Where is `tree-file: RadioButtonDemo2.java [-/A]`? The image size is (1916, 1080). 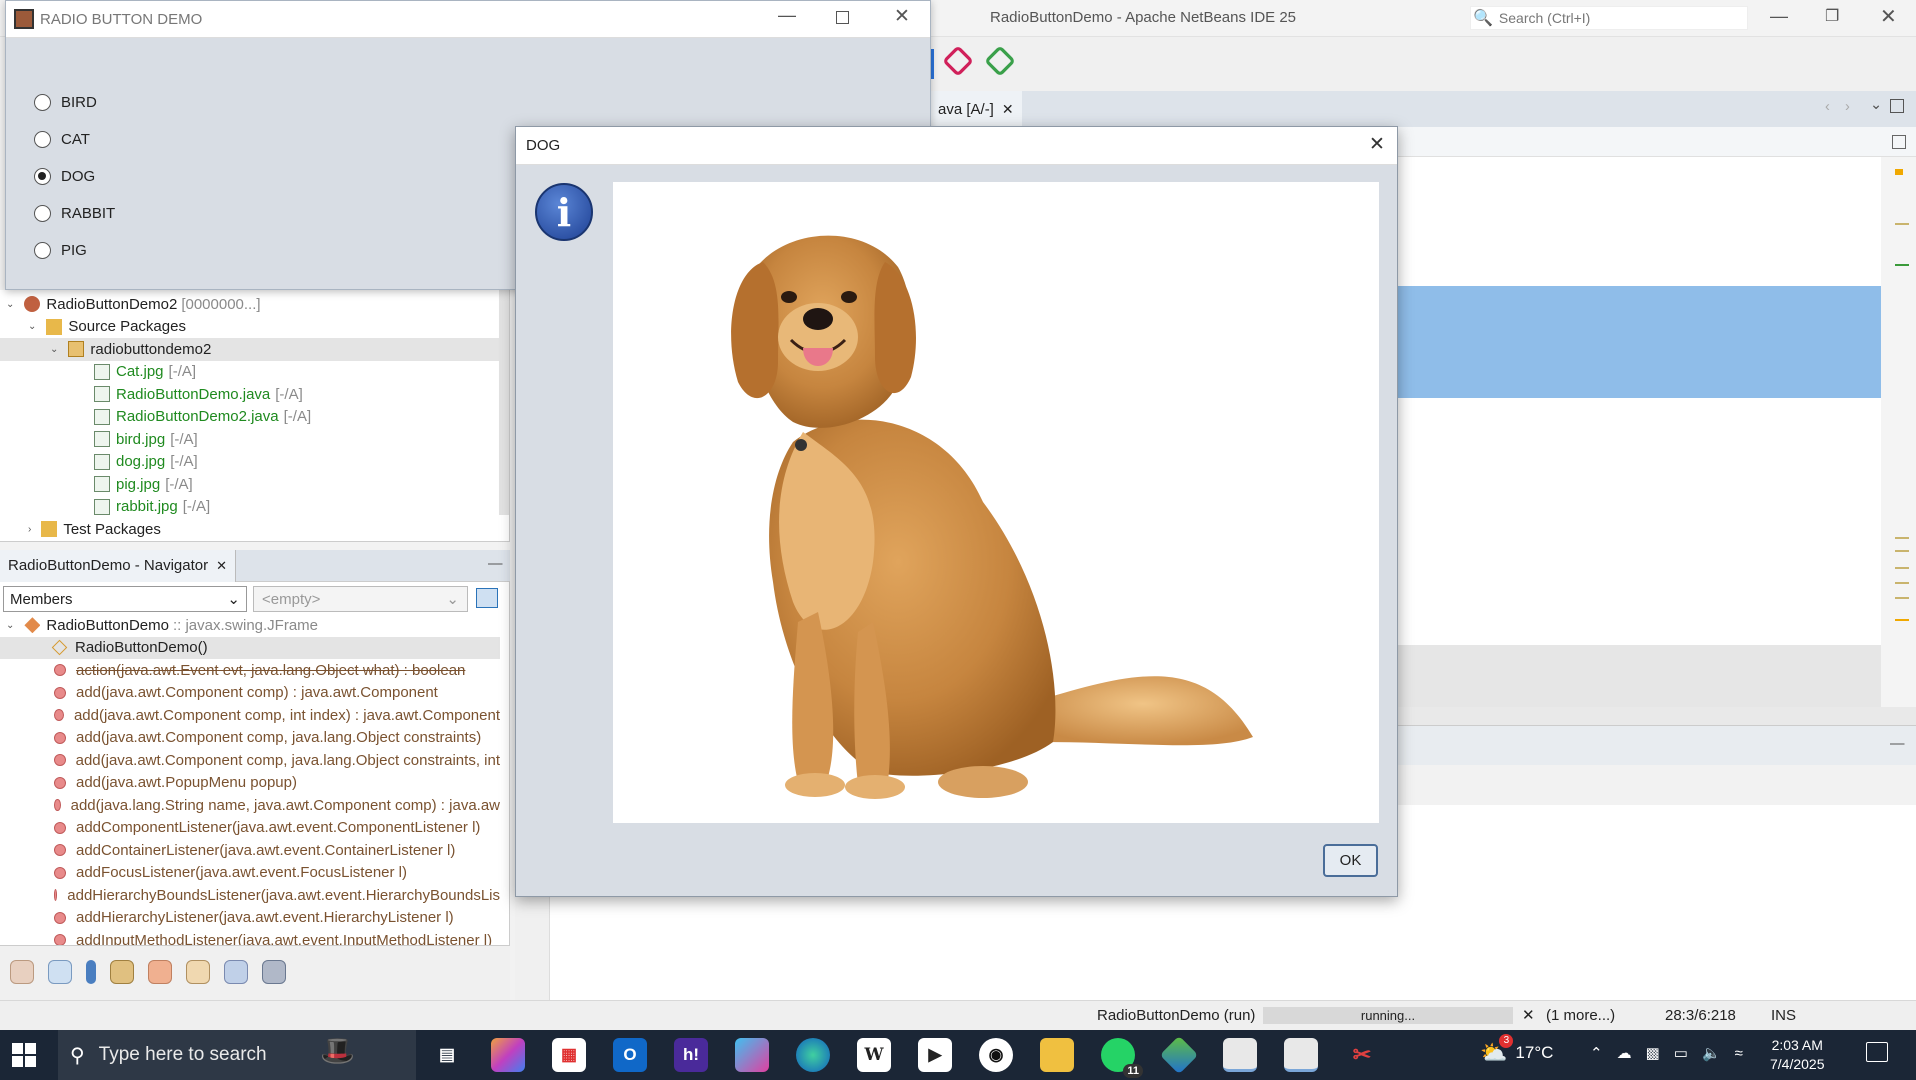
tree-file: RadioButtonDemo2.java [-/A] is located at coordinates (254, 417).